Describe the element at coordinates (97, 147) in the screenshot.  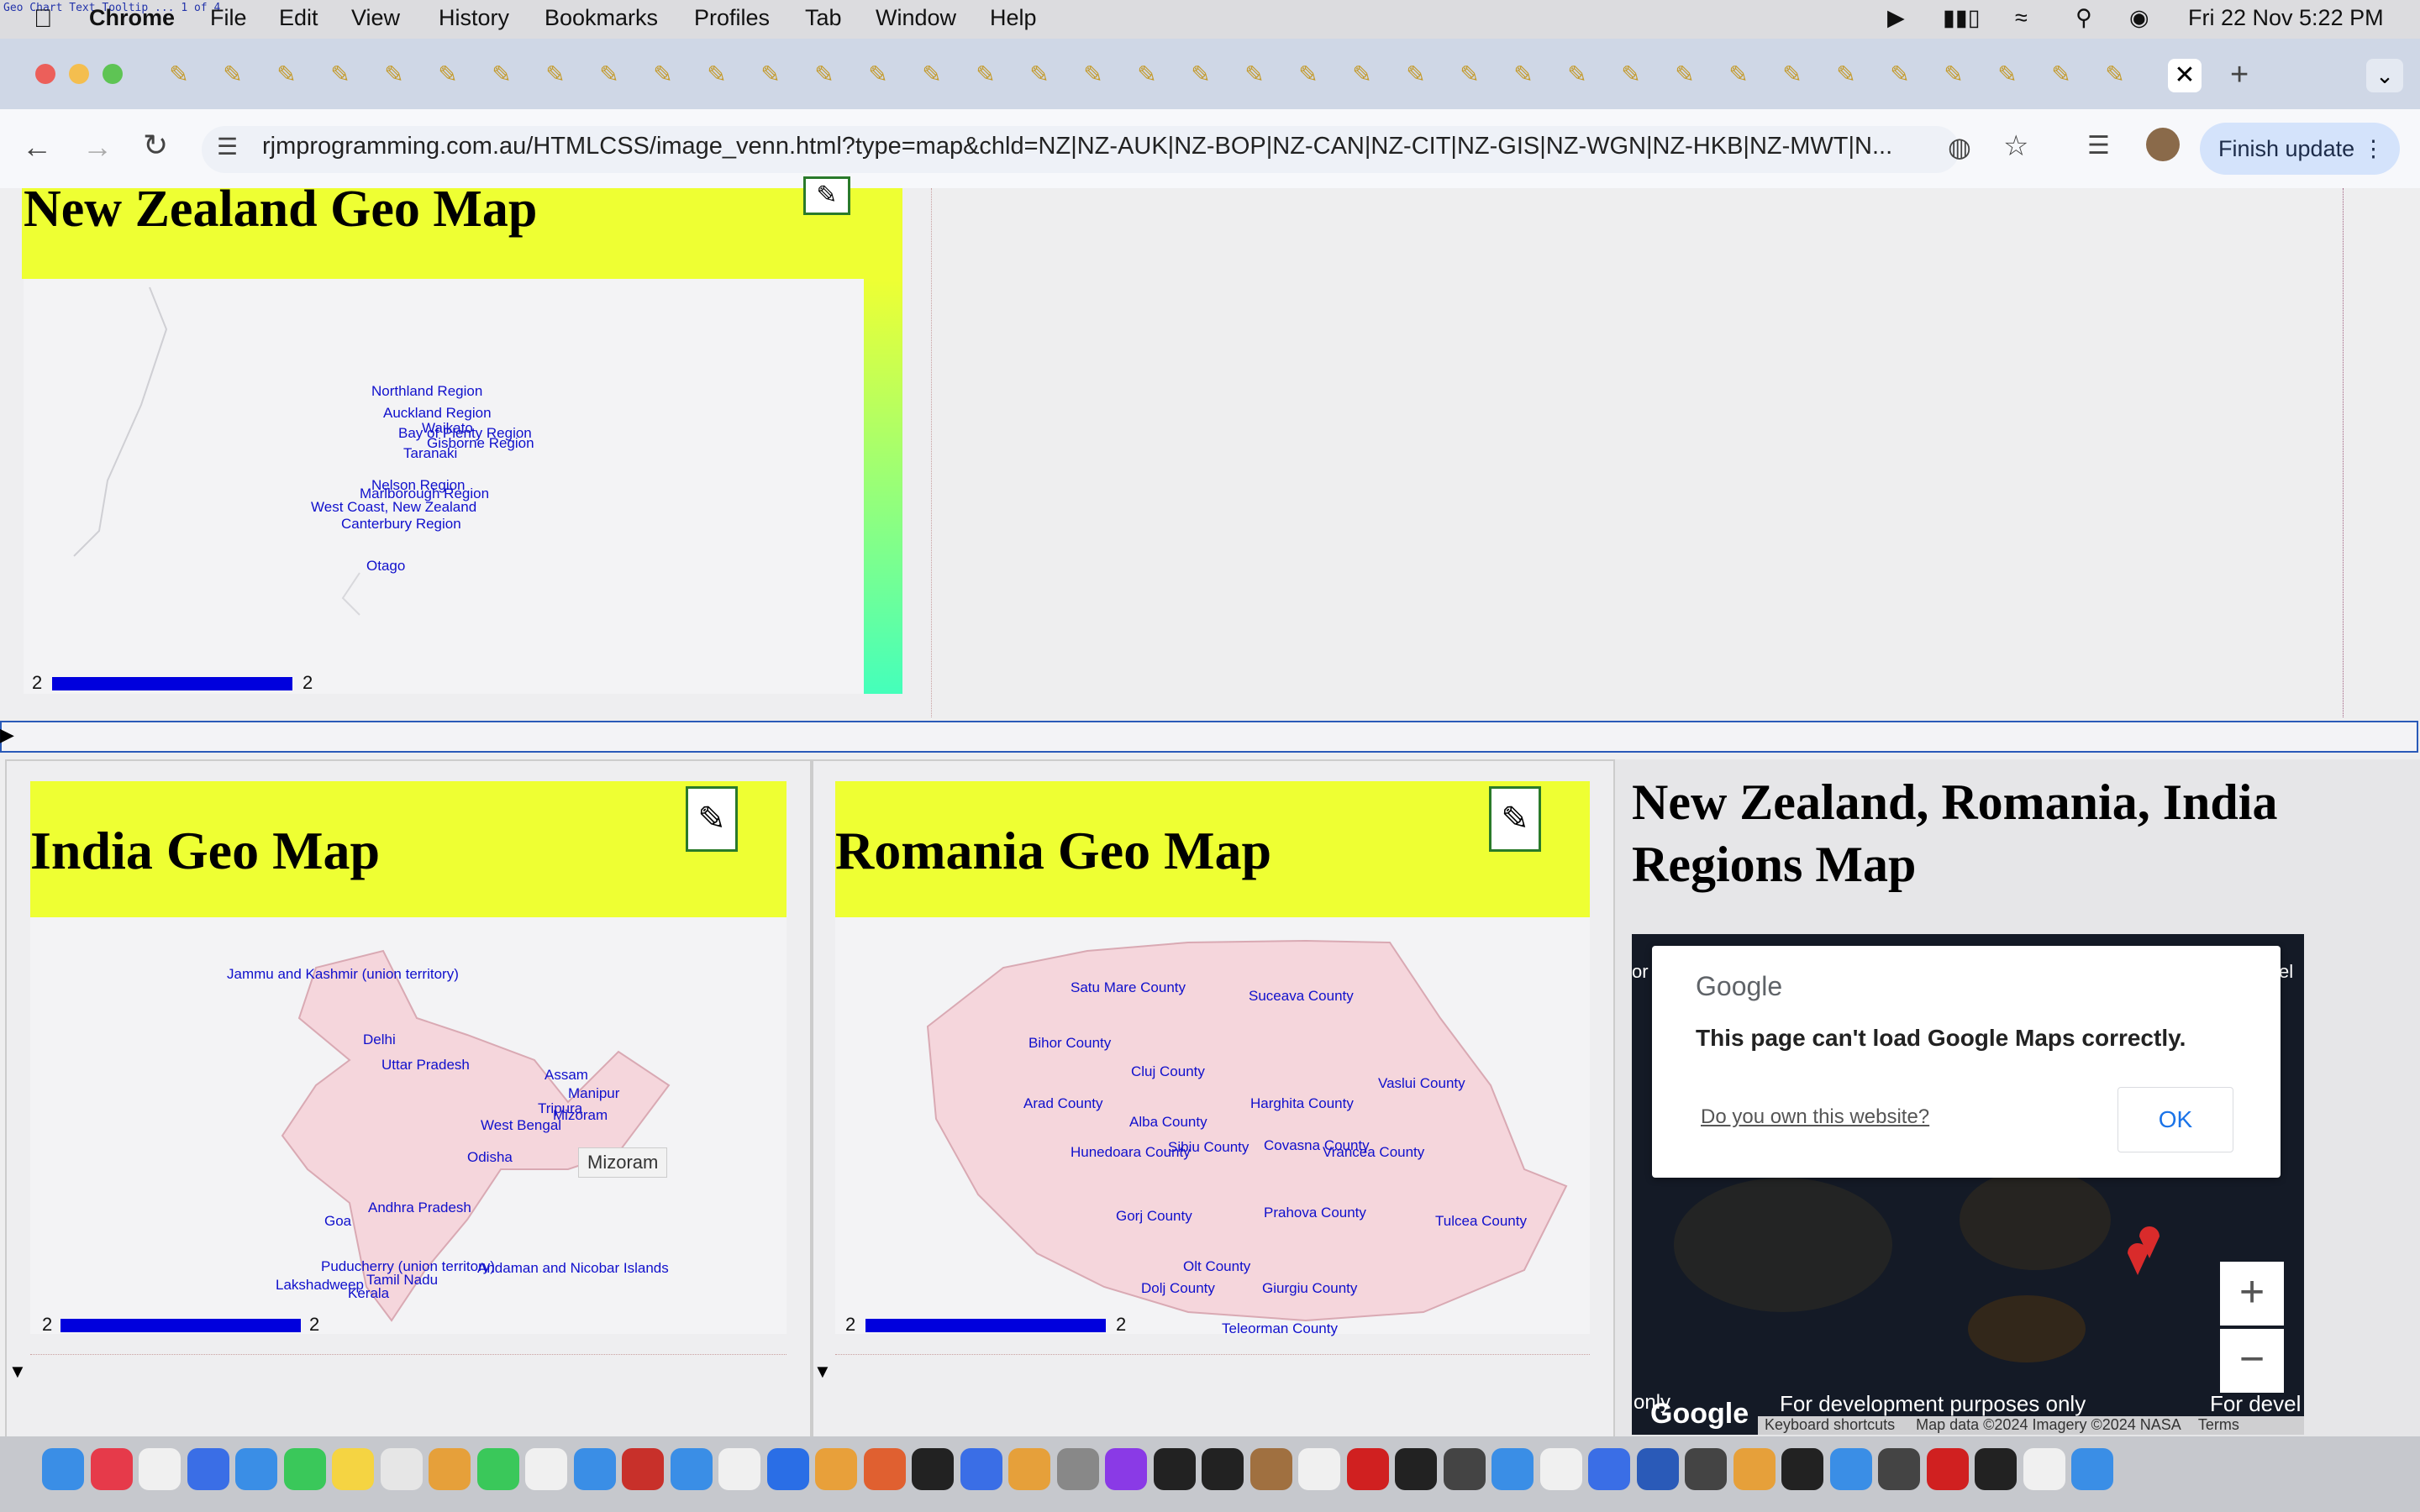
I see `forward-arrow-icon: →` at that location.